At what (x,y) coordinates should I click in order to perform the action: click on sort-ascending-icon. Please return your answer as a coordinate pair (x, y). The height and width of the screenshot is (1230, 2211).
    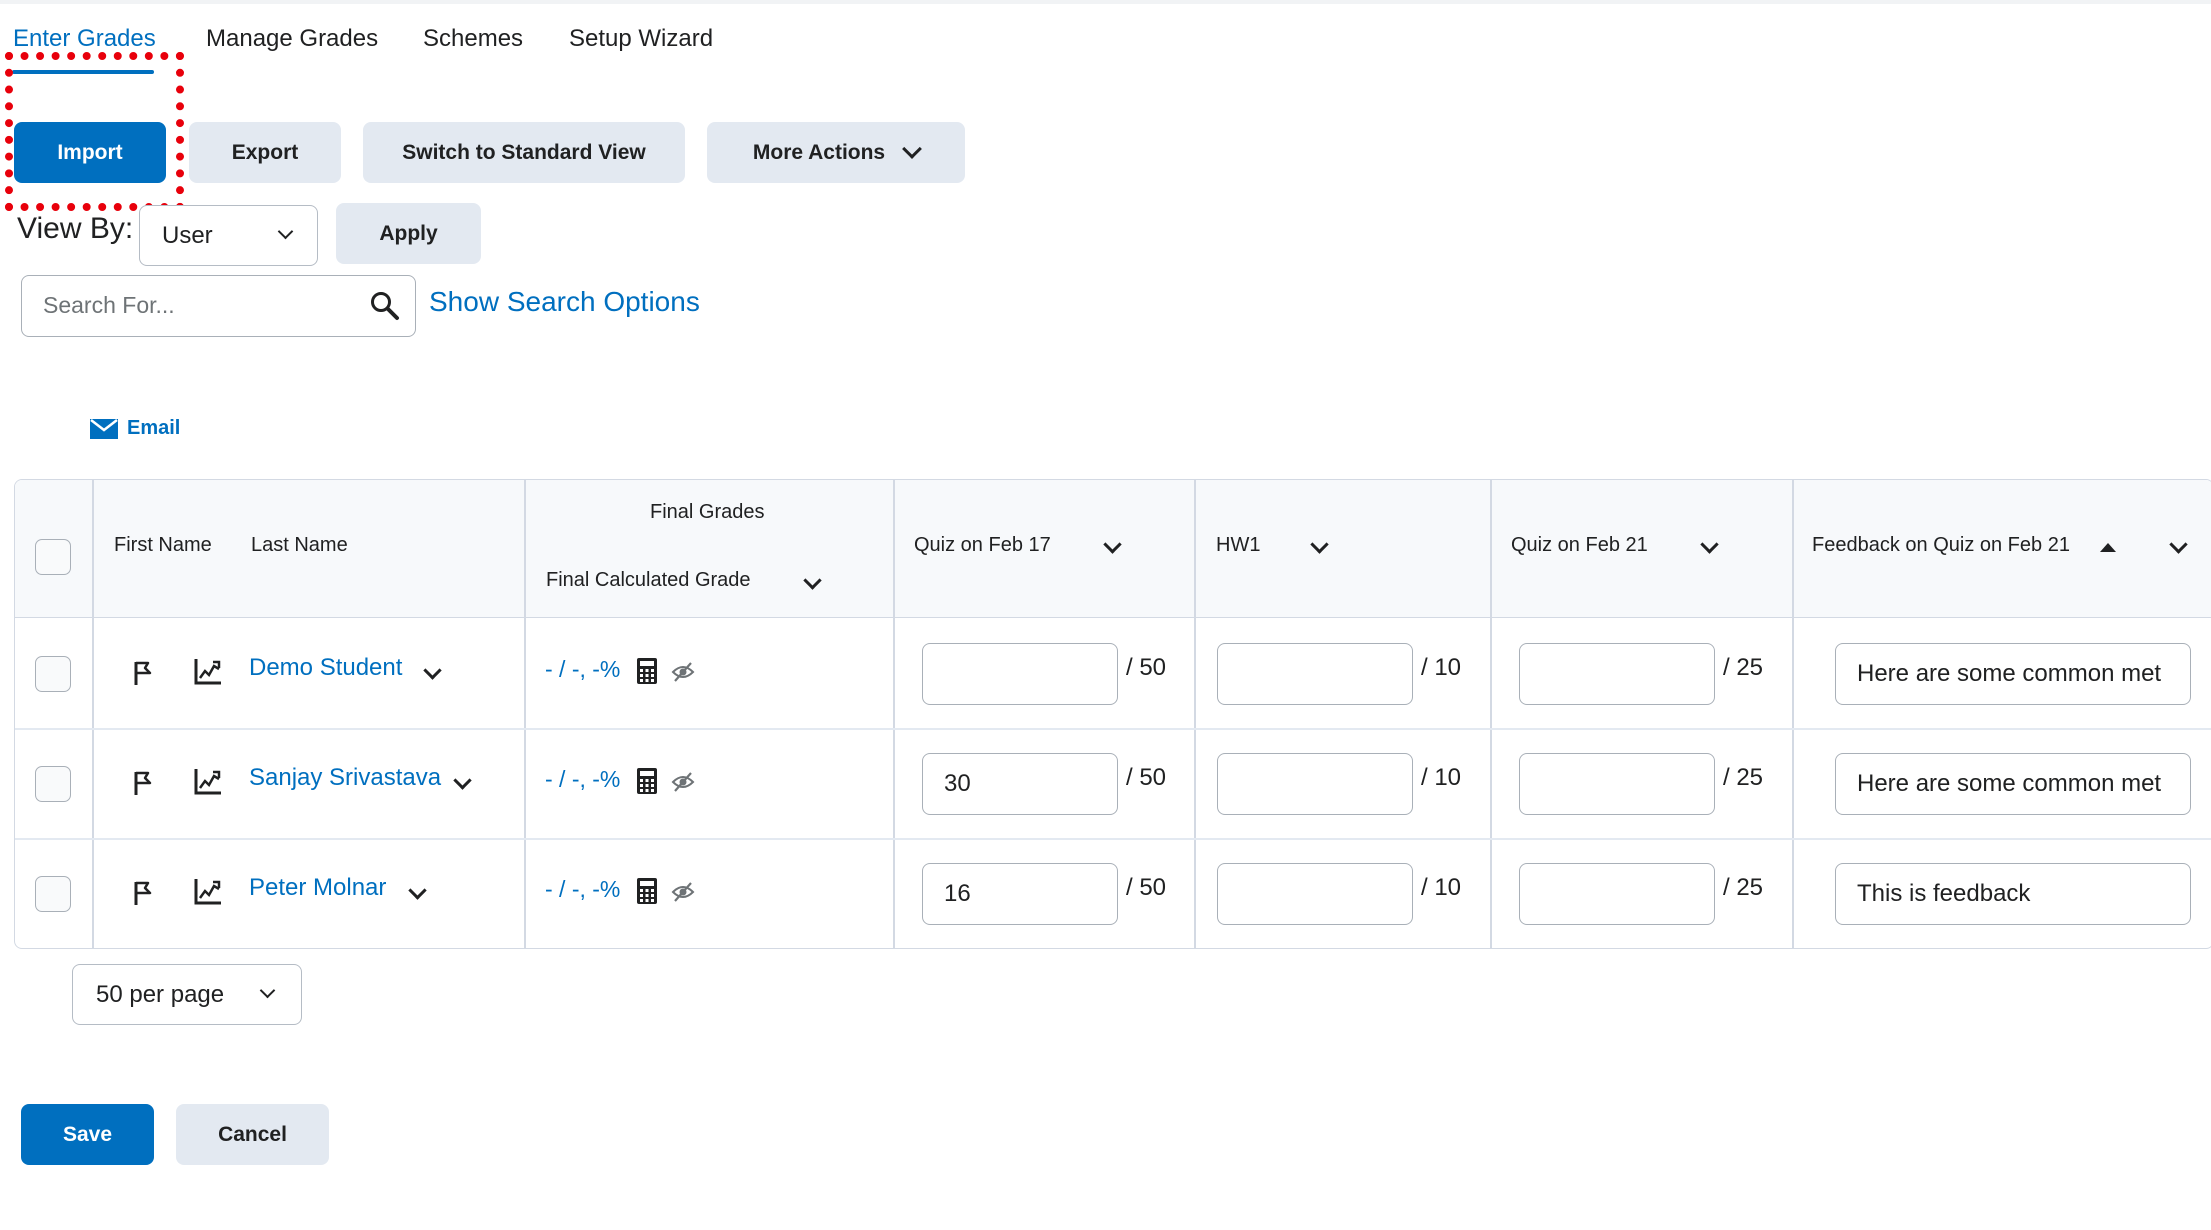
    Looking at the image, I should click on (2108, 547).